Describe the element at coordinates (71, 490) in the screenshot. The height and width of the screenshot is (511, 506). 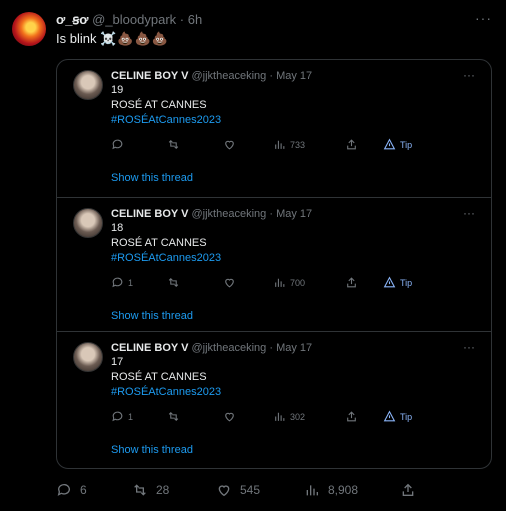
I see `reply-button: 6` at that location.